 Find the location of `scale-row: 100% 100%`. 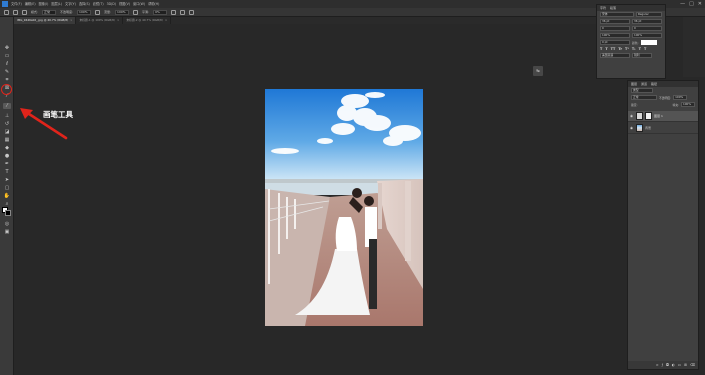

scale-row: 100% 100% is located at coordinates (631, 35).